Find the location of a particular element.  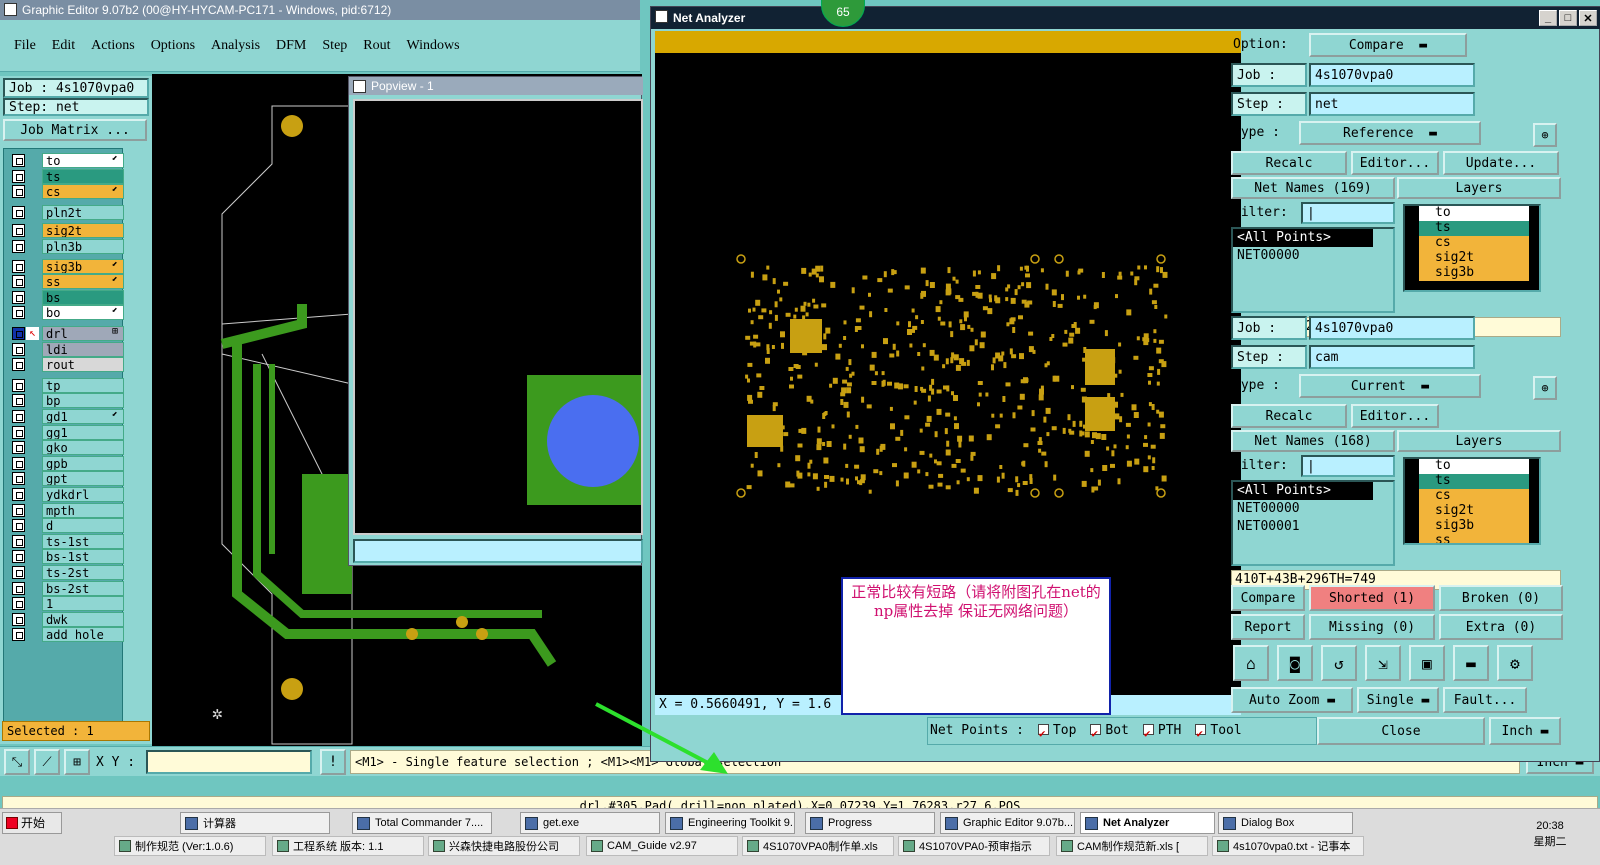

ref-type-select: Reference ▬ is located at coordinates (1390, 133).